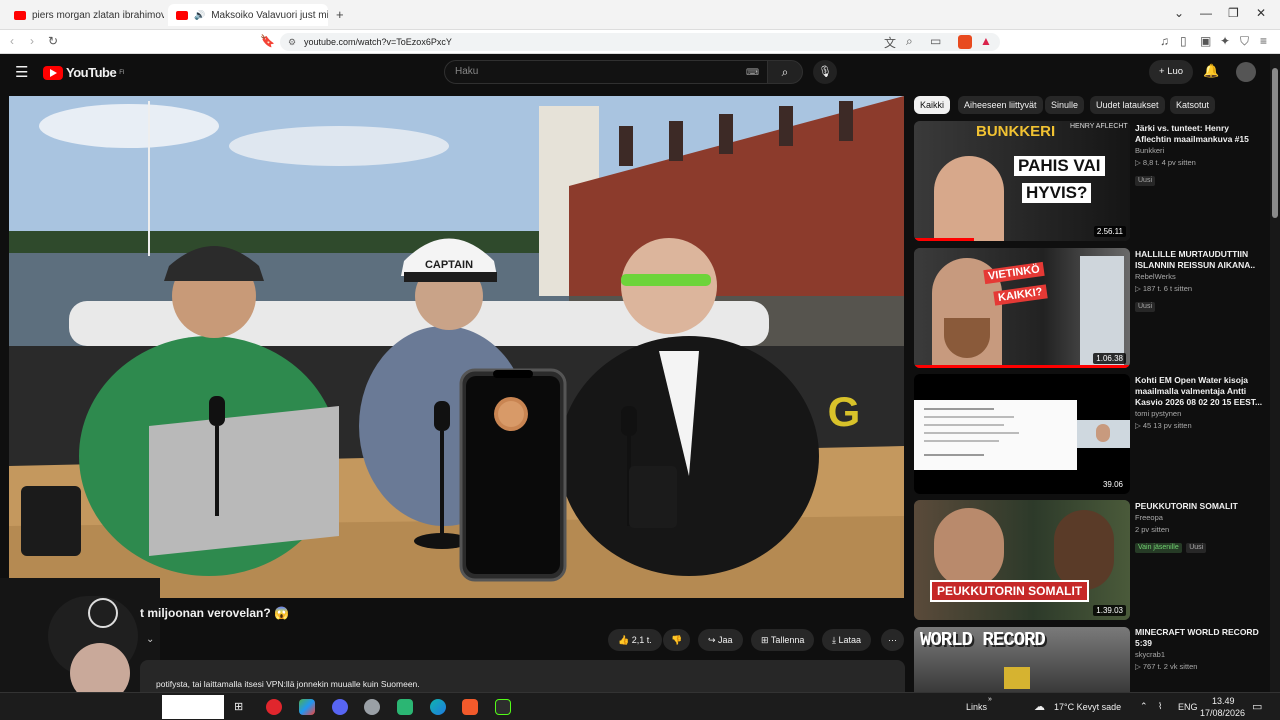 The image size is (1280, 720). I want to click on like-button: 👍 2,1 t., so click(635, 640).